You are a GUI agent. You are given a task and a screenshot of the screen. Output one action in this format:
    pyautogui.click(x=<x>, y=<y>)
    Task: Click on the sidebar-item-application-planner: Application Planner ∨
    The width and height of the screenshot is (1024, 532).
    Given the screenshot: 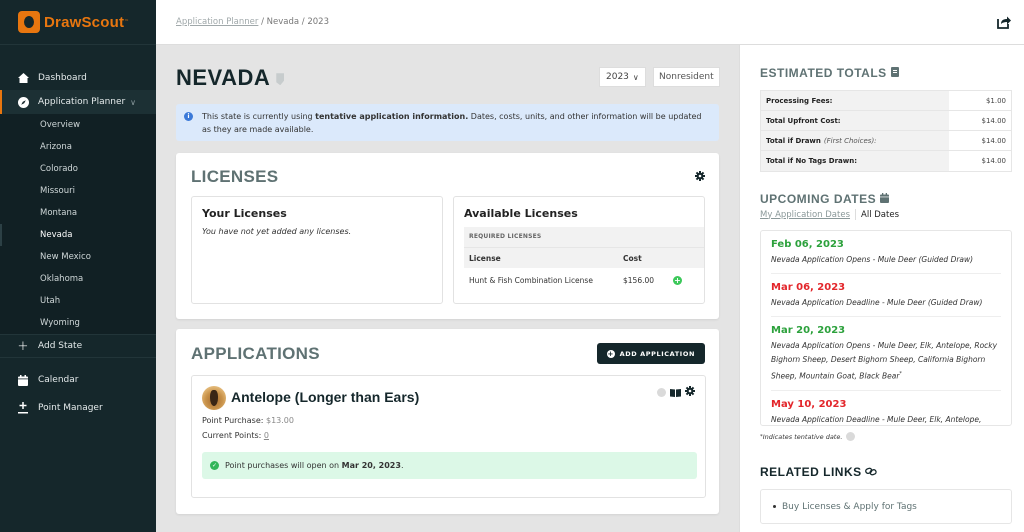 What is the action you would take?
    pyautogui.click(x=78, y=102)
    